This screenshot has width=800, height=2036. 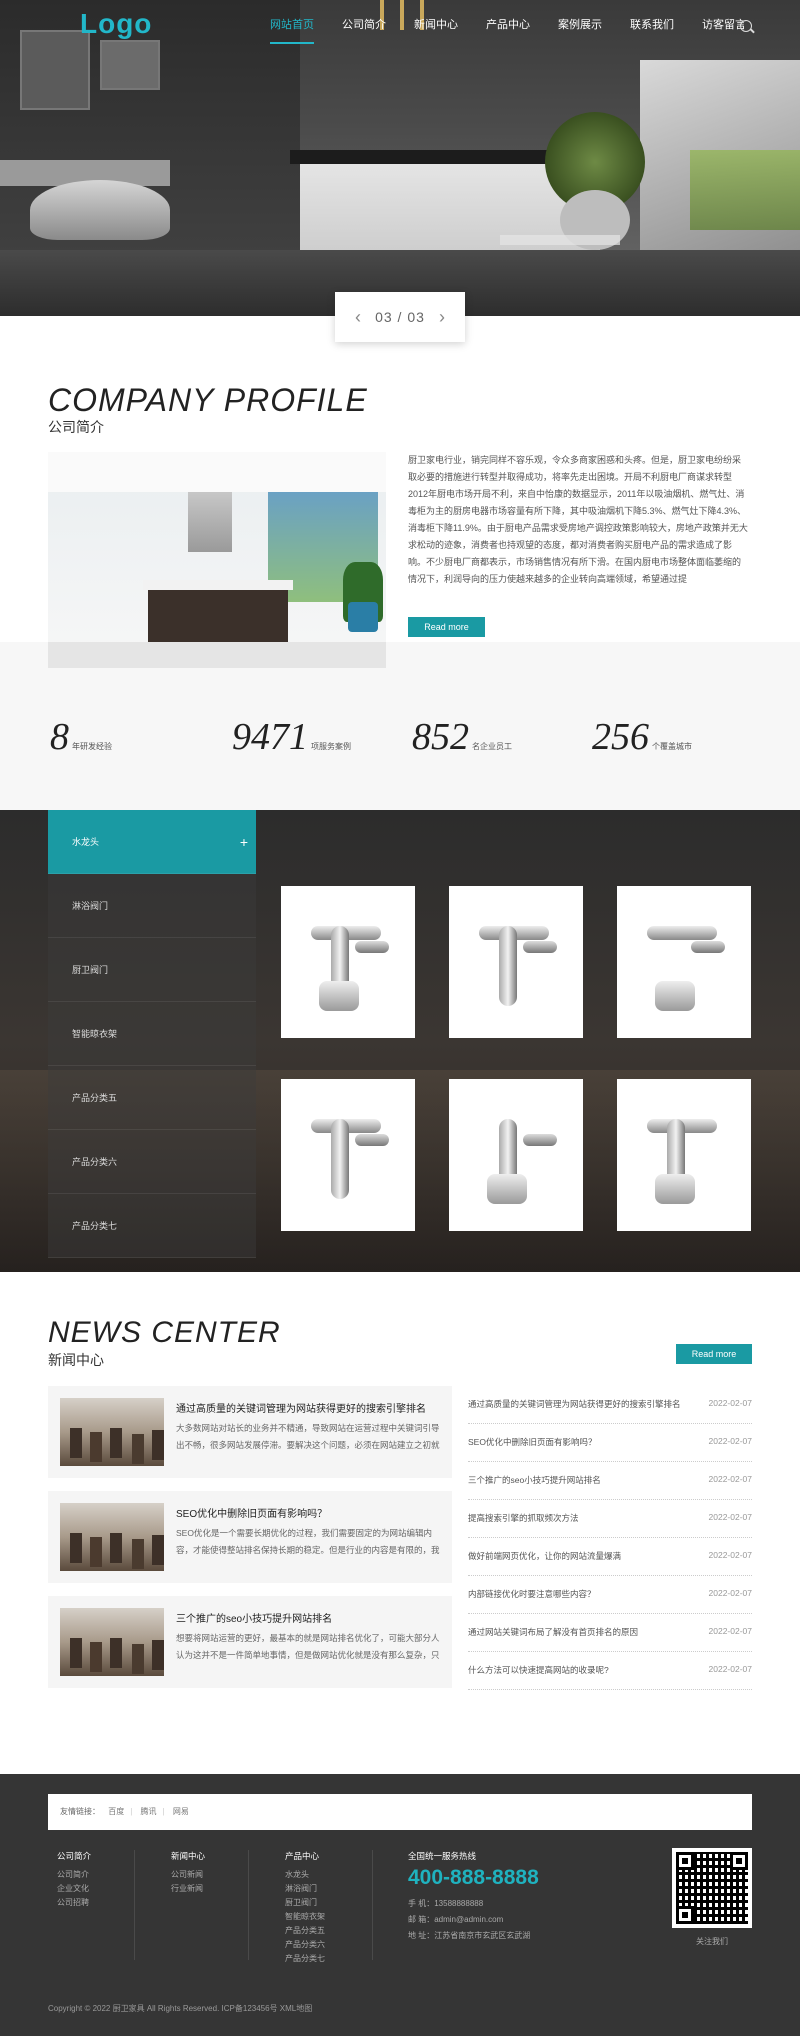 What do you see at coordinates (574, 1404) in the screenshot?
I see `news-list-title: 通过高质量的关键词管理为网站获得更好的搜索引擎排名` at bounding box center [574, 1404].